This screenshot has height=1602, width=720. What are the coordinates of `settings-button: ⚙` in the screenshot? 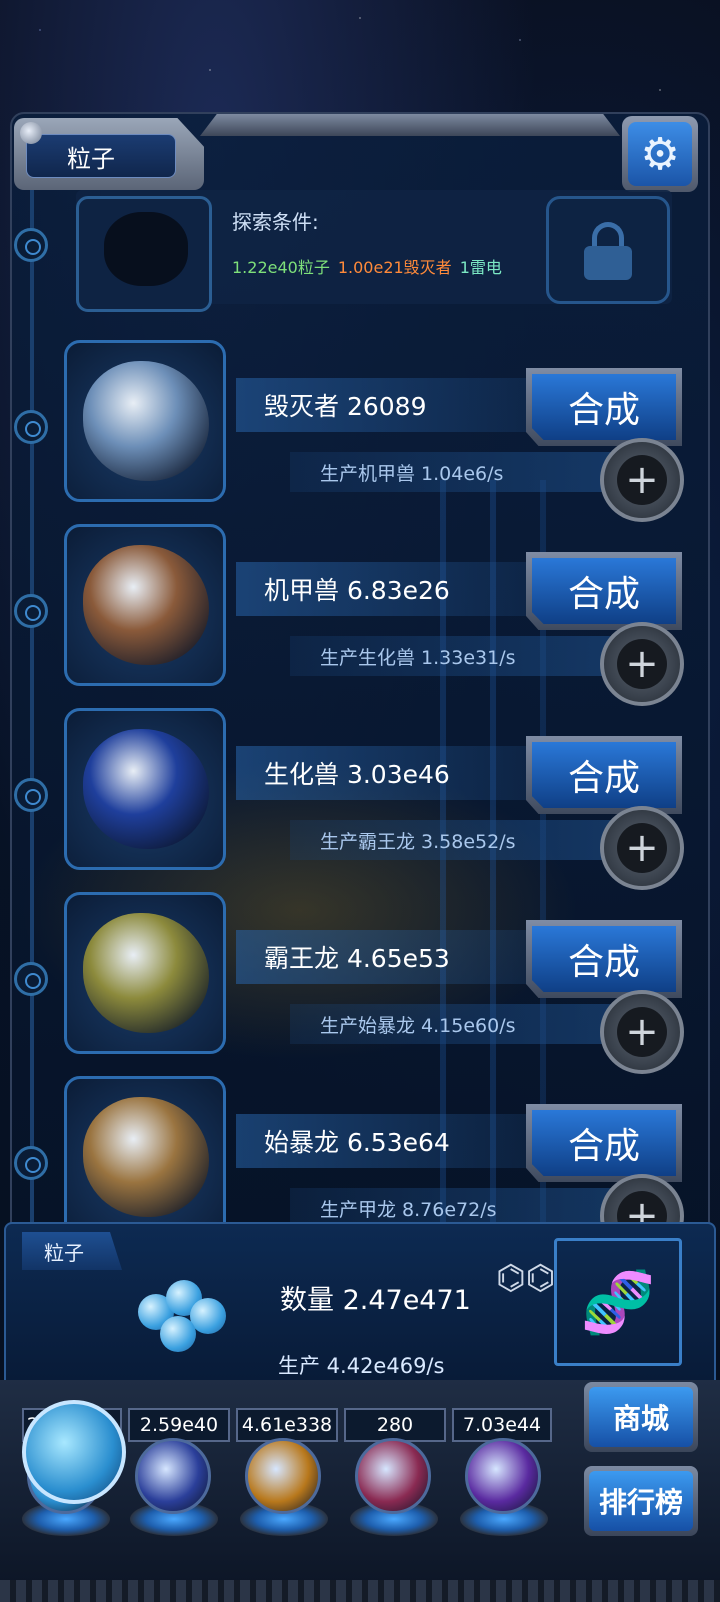 It's located at (660, 154).